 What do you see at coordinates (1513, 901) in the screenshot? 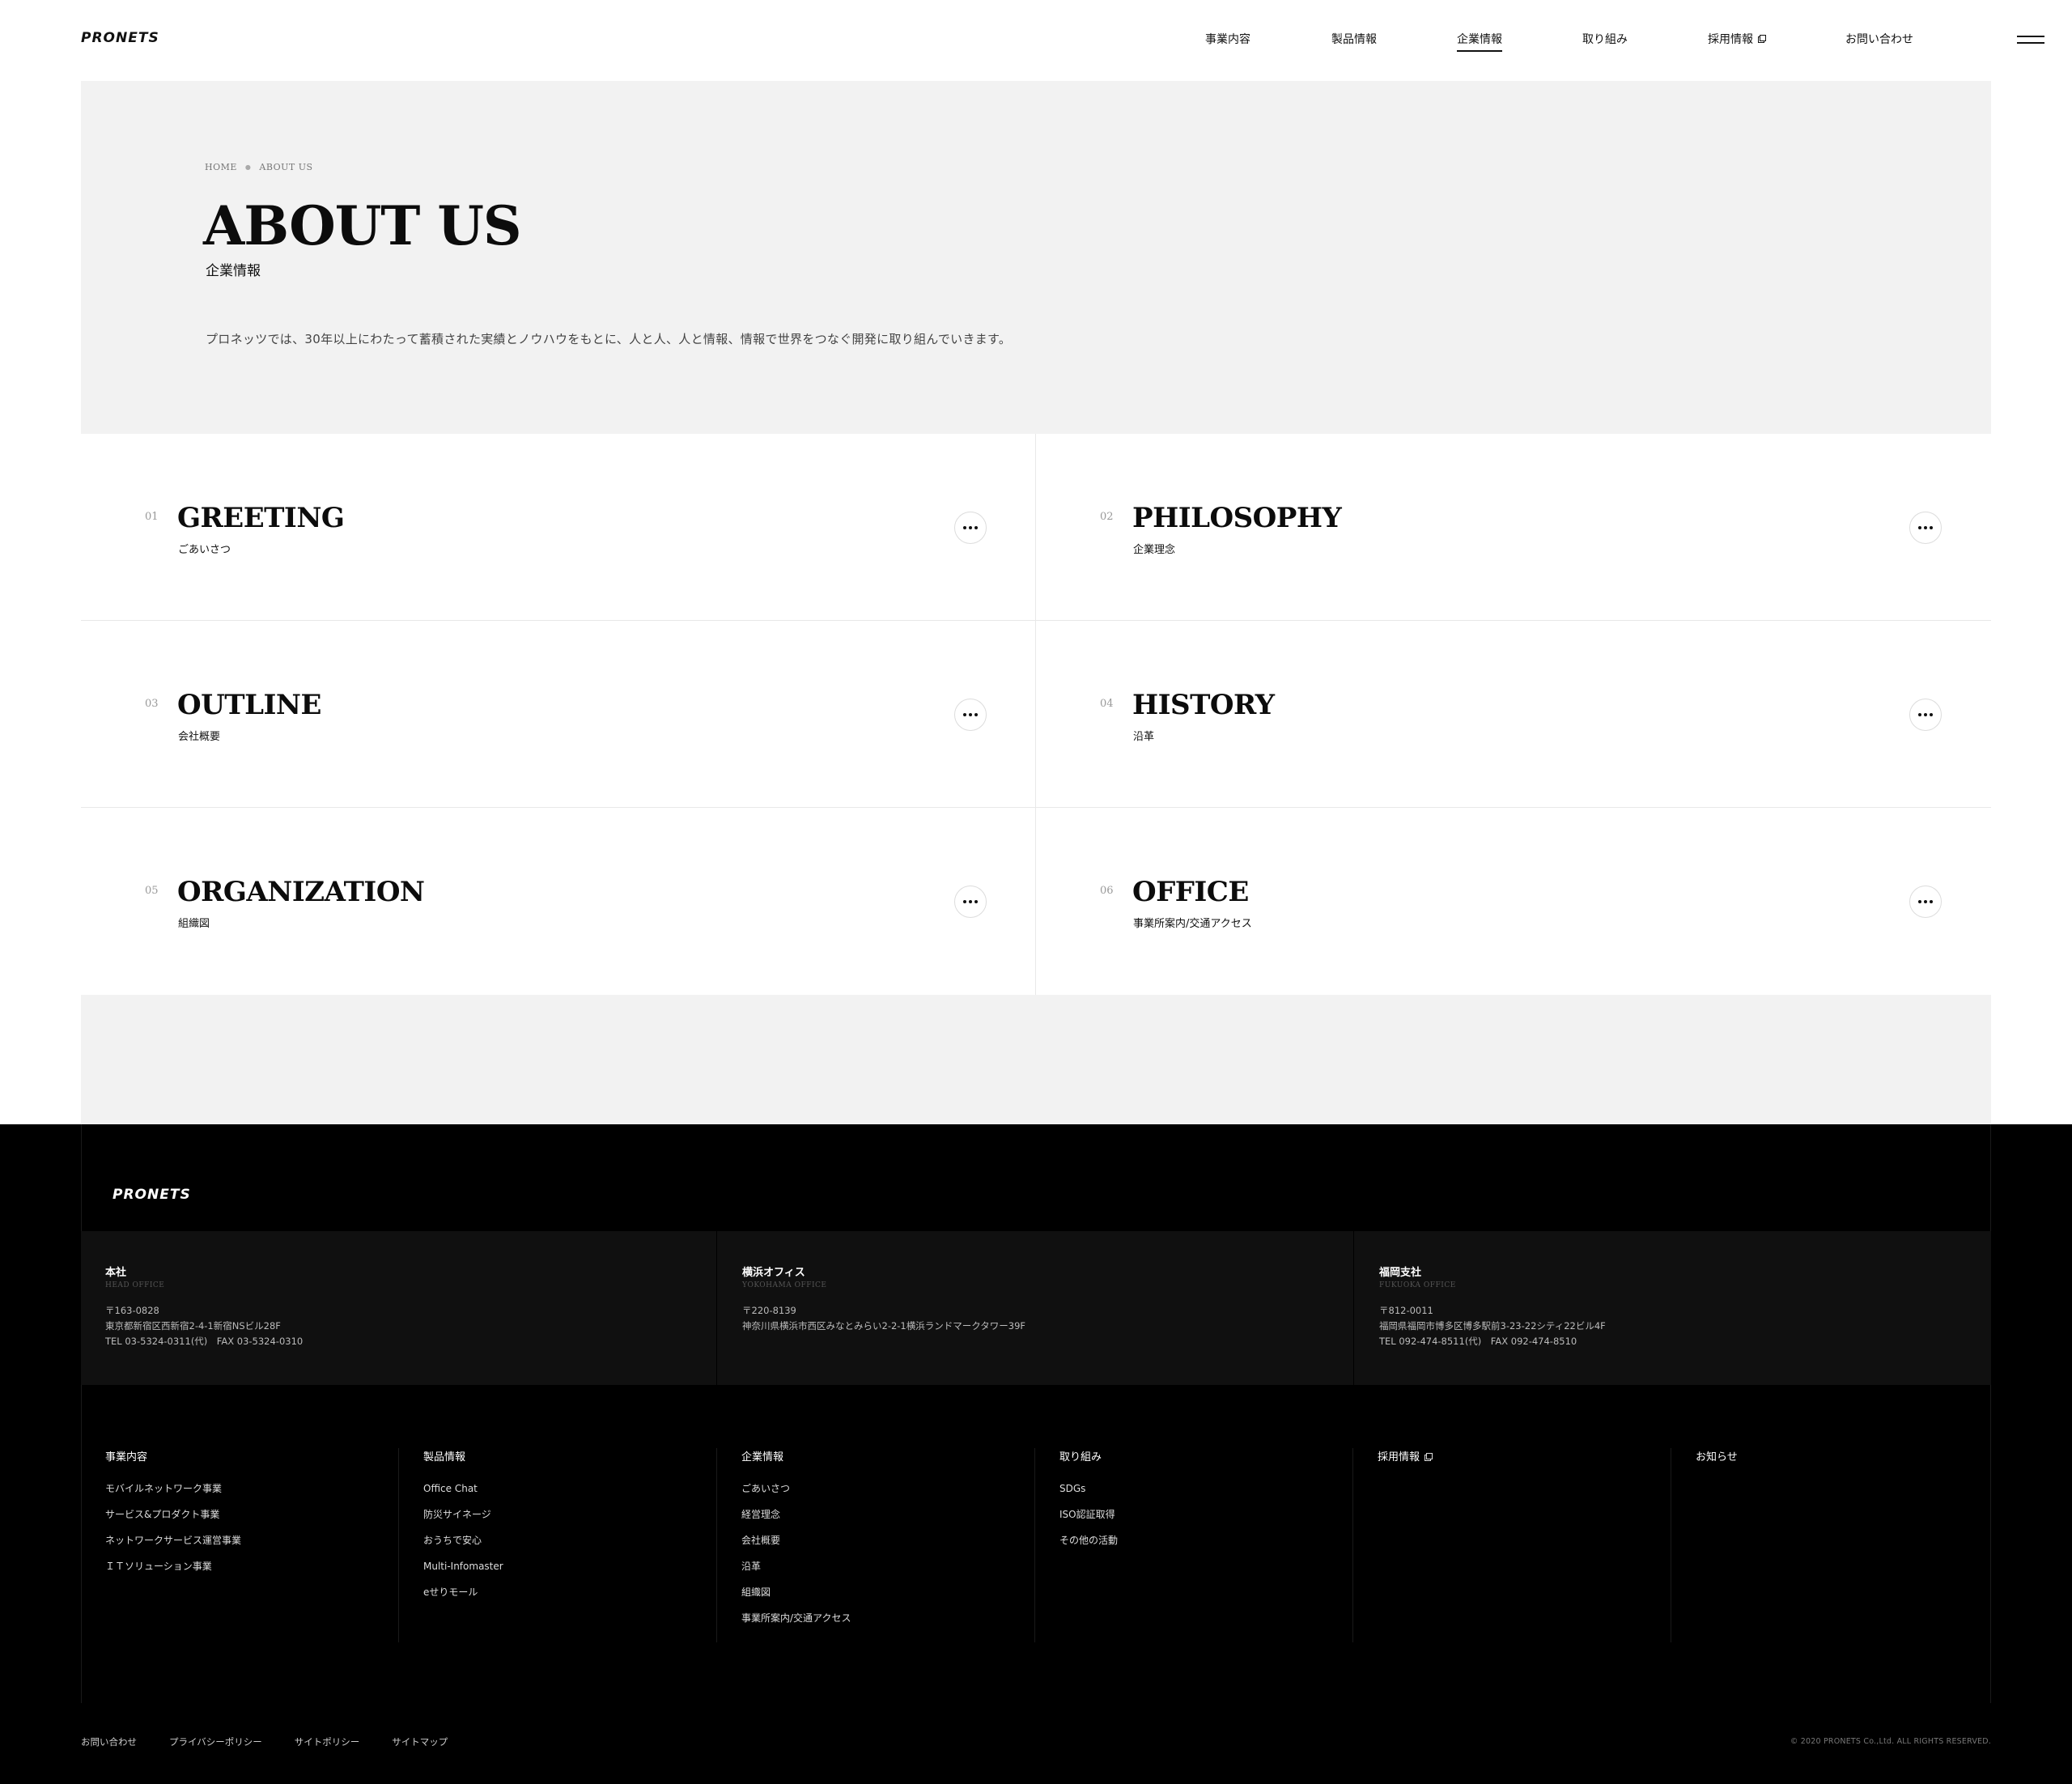
I see `section-card-office: 06 OFFICE 事業所案内/交通アクセス` at bounding box center [1513, 901].